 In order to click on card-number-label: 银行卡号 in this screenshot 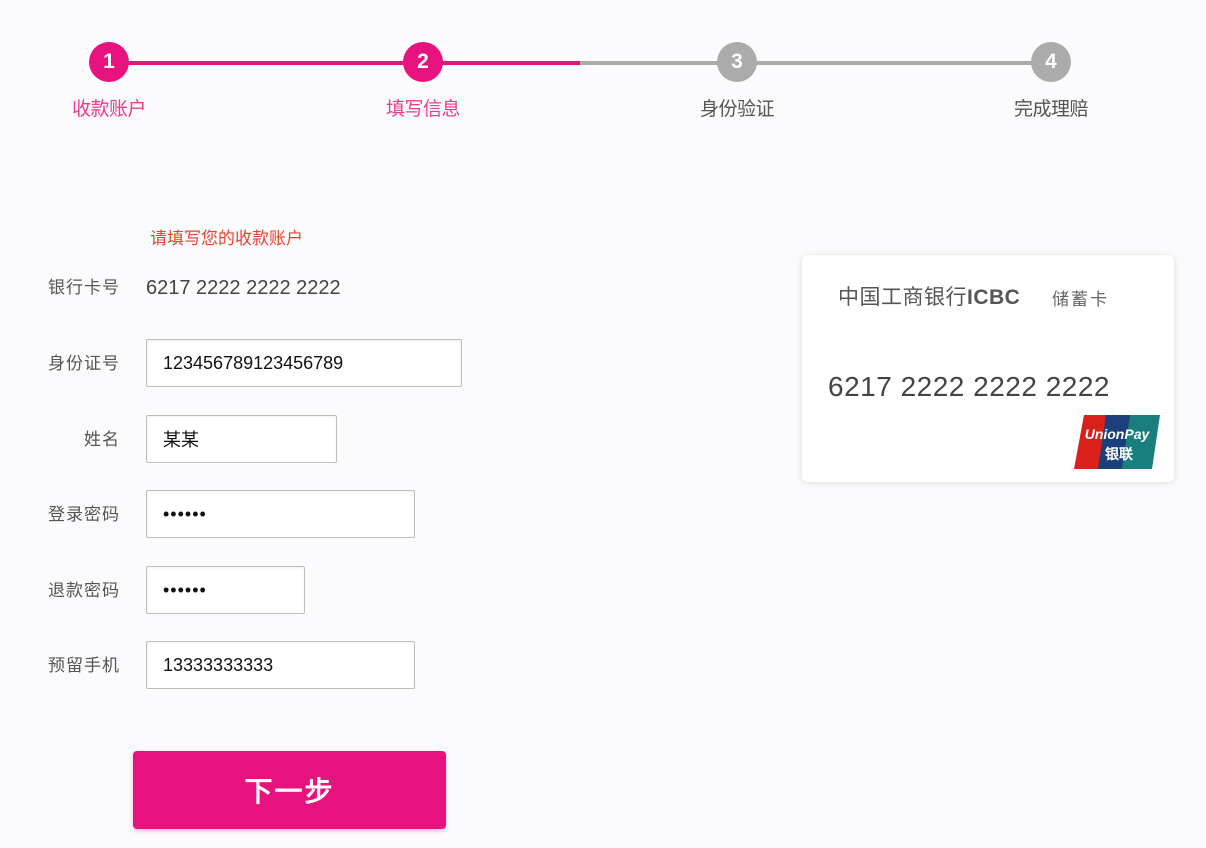, I will do `click(84, 288)`.